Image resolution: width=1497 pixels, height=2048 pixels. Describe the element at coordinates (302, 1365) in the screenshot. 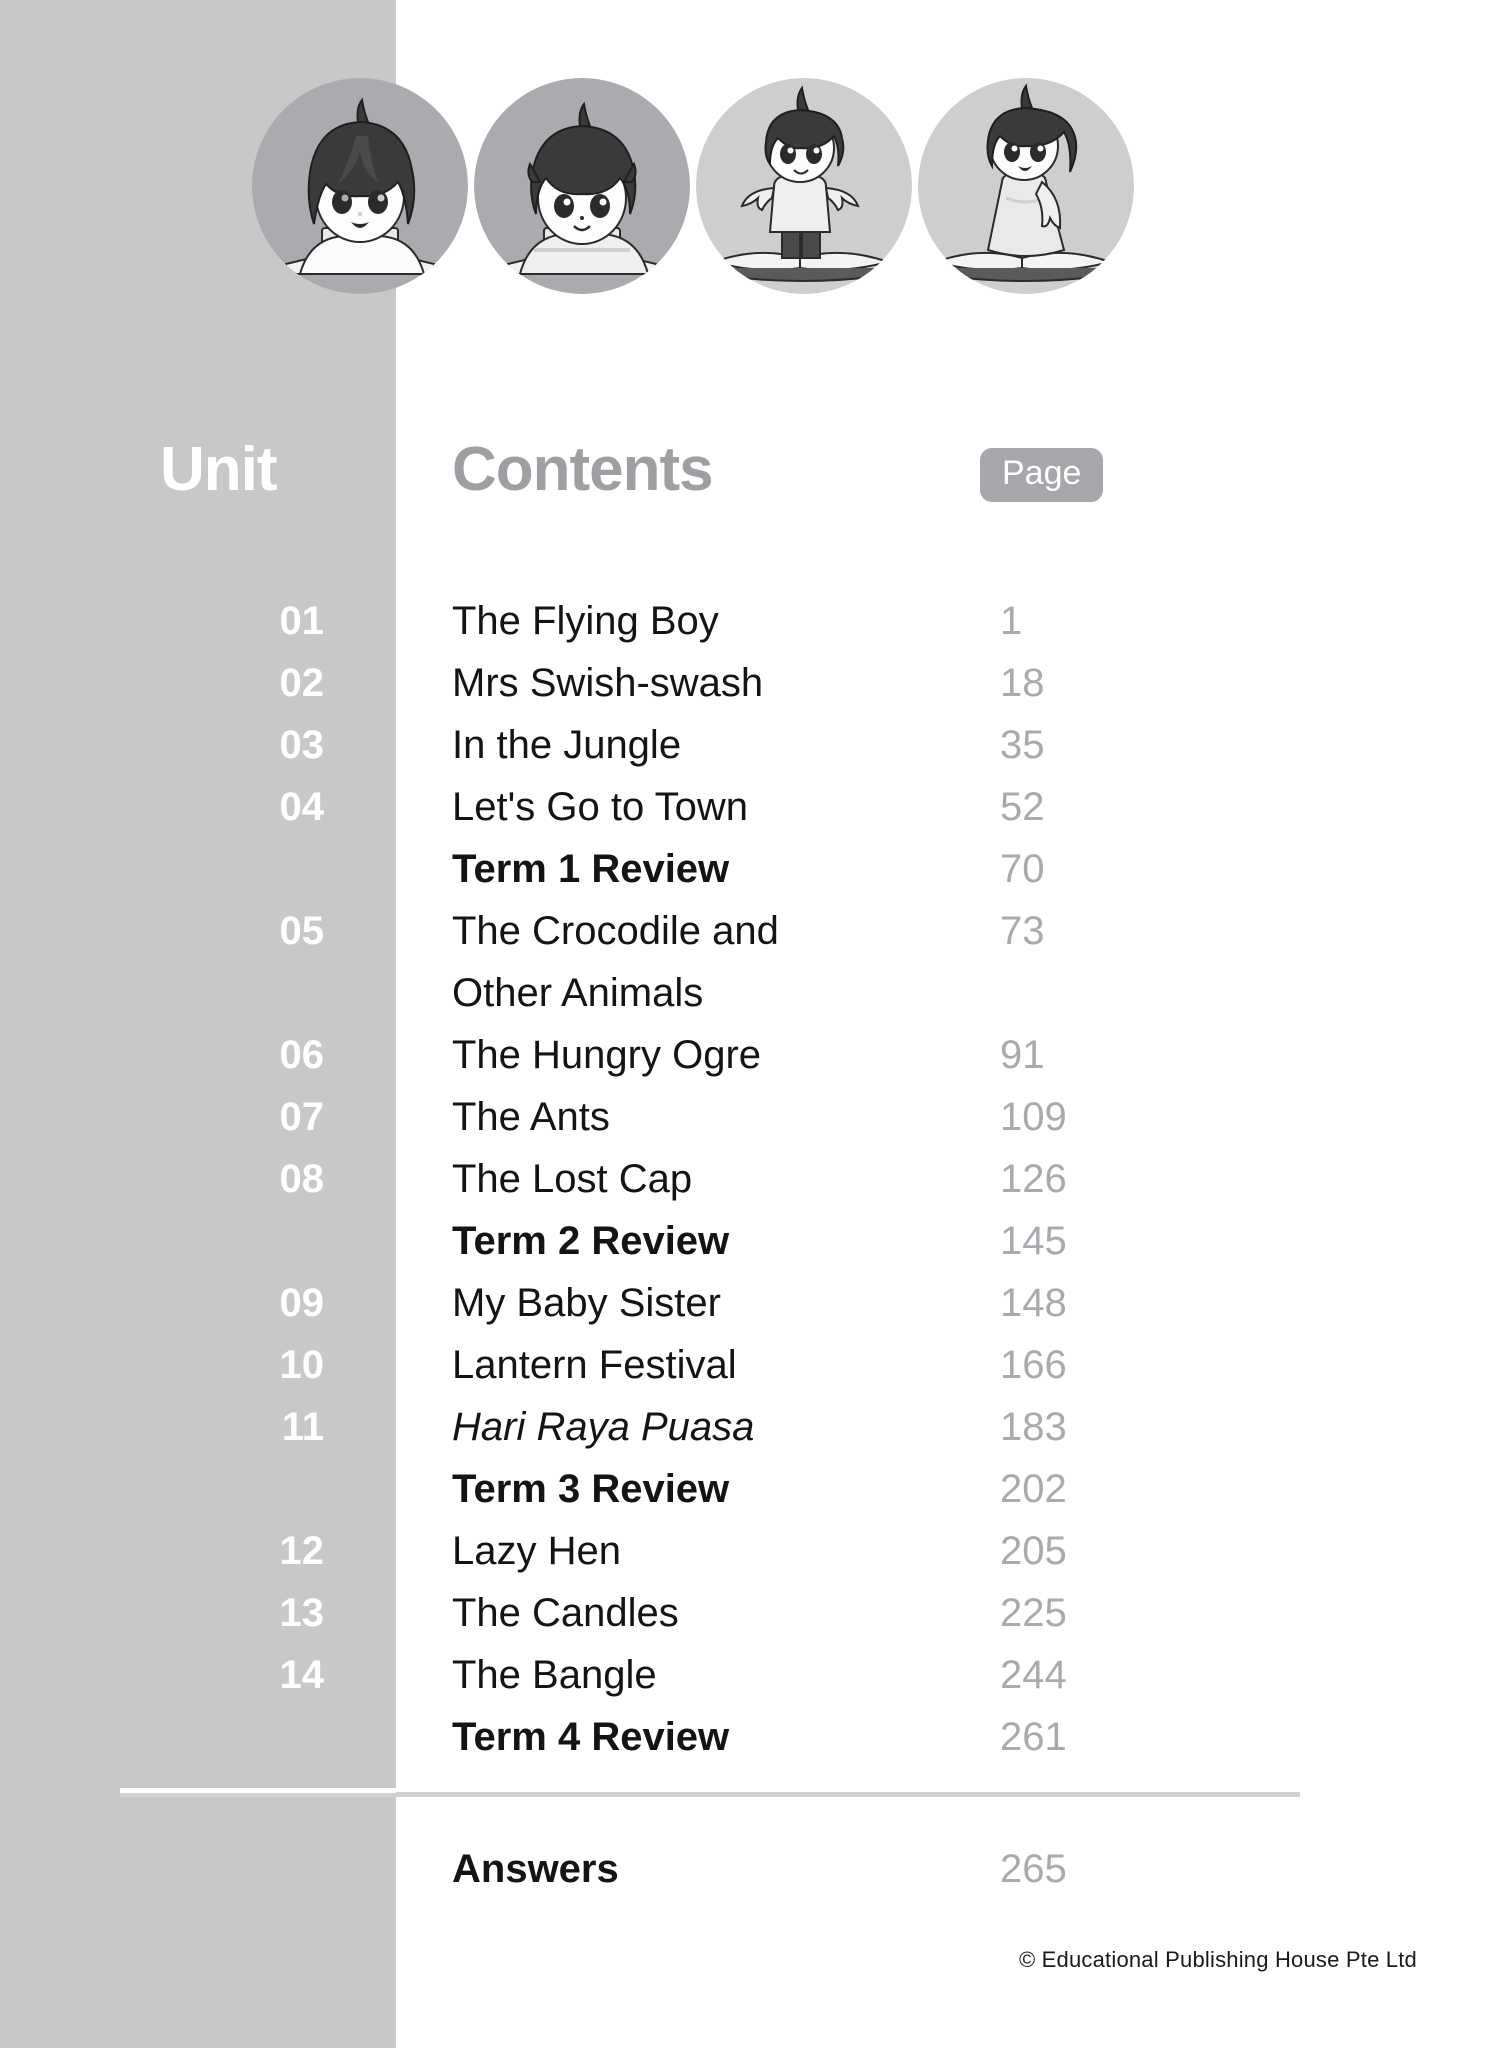

I see `toc-unit-number: 10` at that location.